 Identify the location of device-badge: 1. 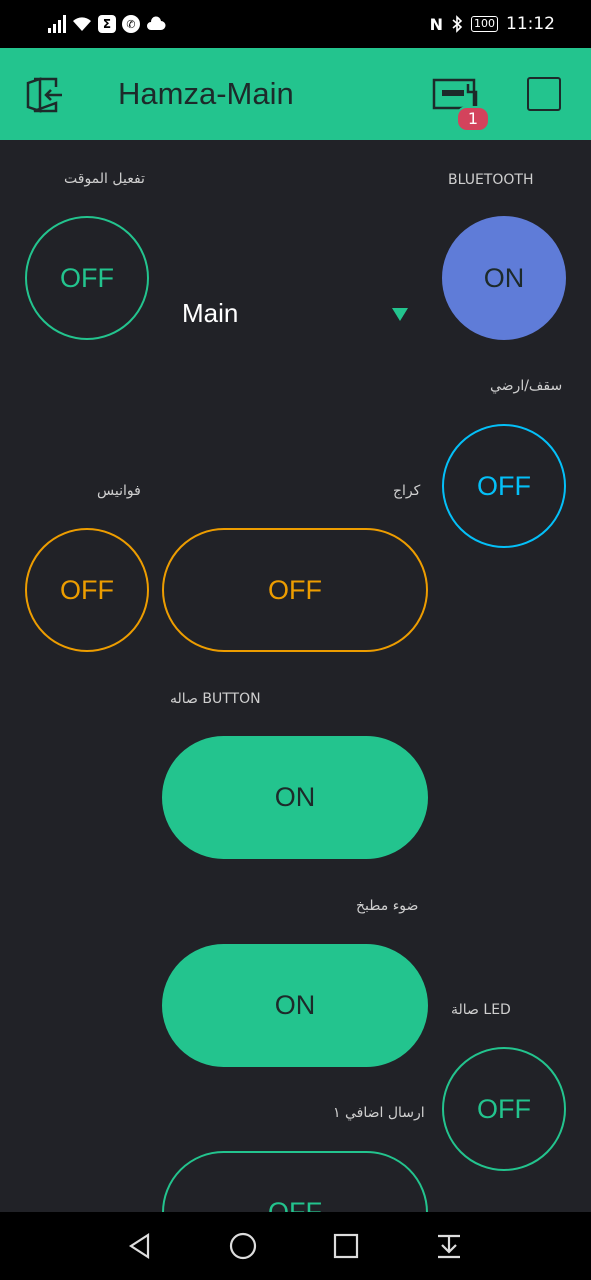
(473, 119).